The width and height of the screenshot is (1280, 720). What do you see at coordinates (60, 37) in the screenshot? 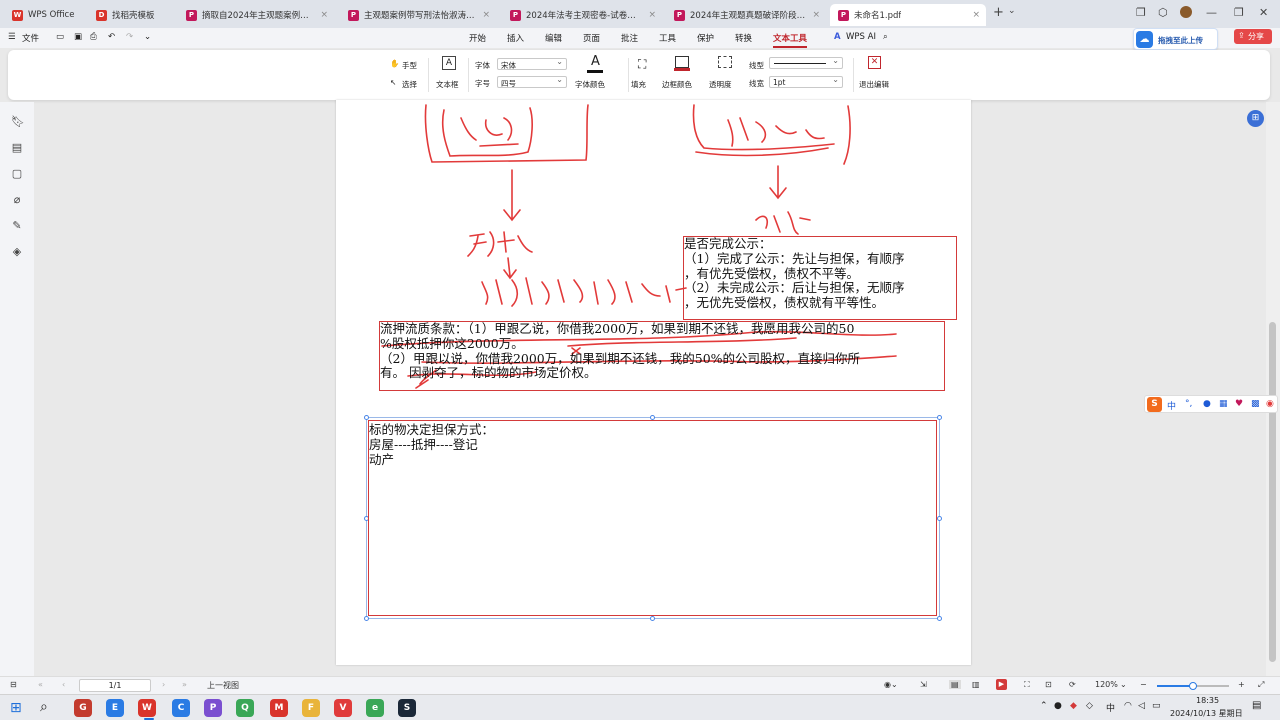
I see `open-folder-icon: ▭` at bounding box center [60, 37].